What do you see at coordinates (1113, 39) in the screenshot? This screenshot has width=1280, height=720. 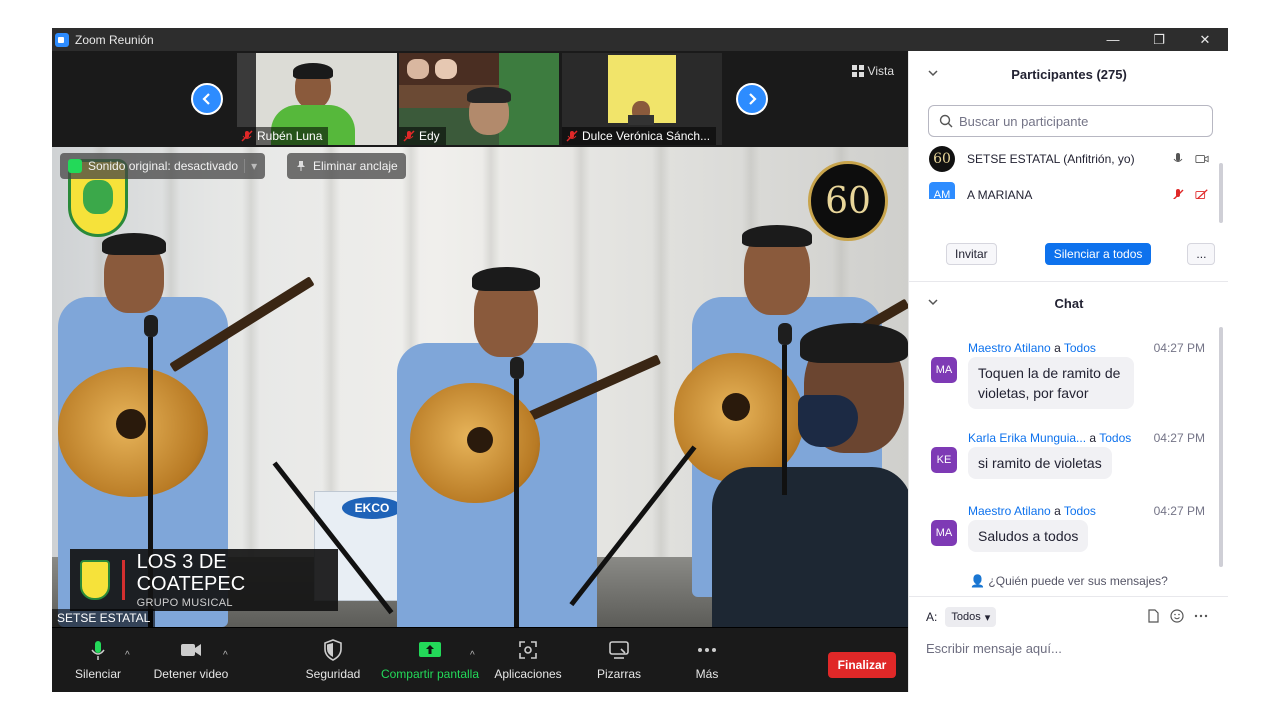 I see `minimize-button: —` at bounding box center [1113, 39].